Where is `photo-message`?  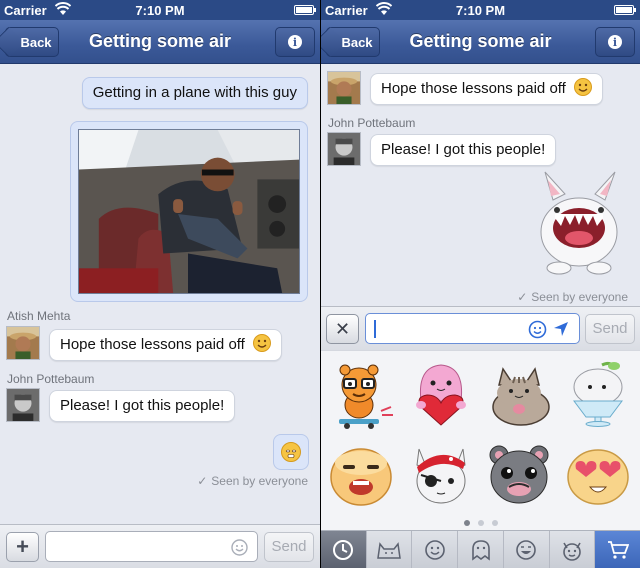
photo-message is located at coordinates (189, 211).